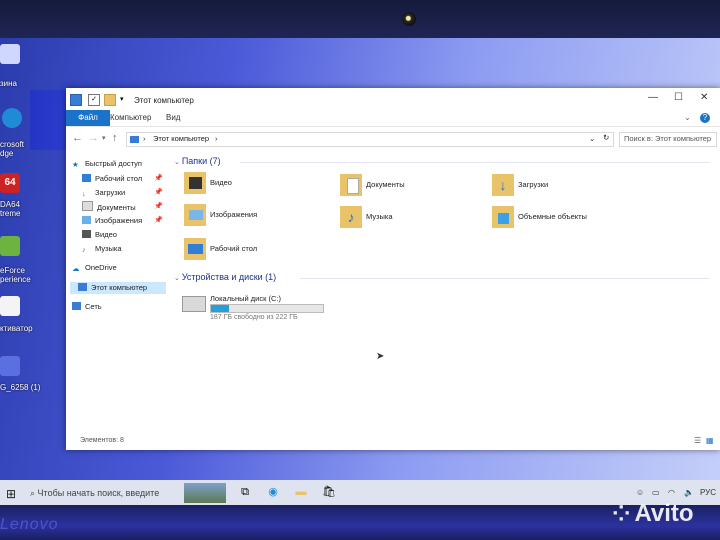 This screenshot has height=540, width=720. Describe the element at coordinates (592, 138) in the screenshot. I see `address-dropdown-icon: ⌄` at that location.